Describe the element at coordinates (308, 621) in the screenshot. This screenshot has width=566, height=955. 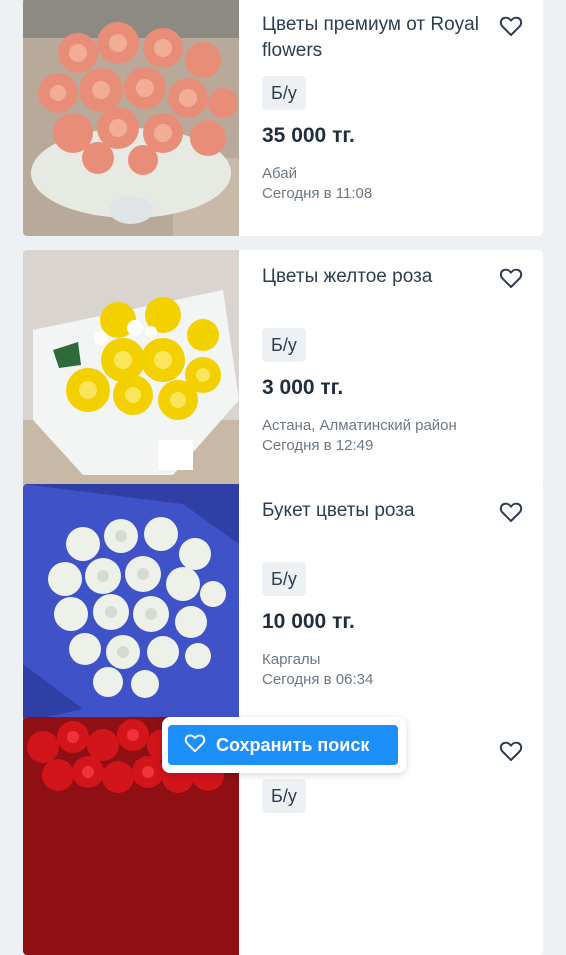
I see `listing-price: 10 000 тг.` at that location.